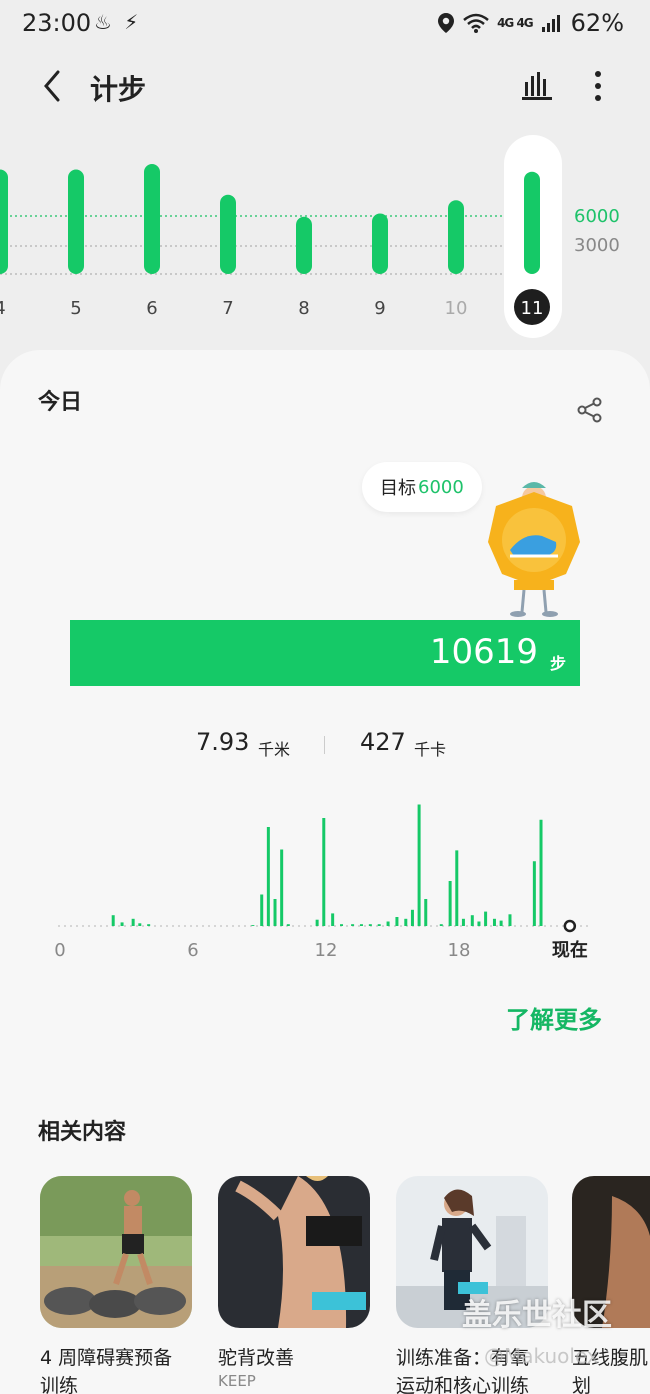 The width and height of the screenshot is (650, 1394). Describe the element at coordinates (598, 86) in the screenshot. I see `more-options-icon` at that location.